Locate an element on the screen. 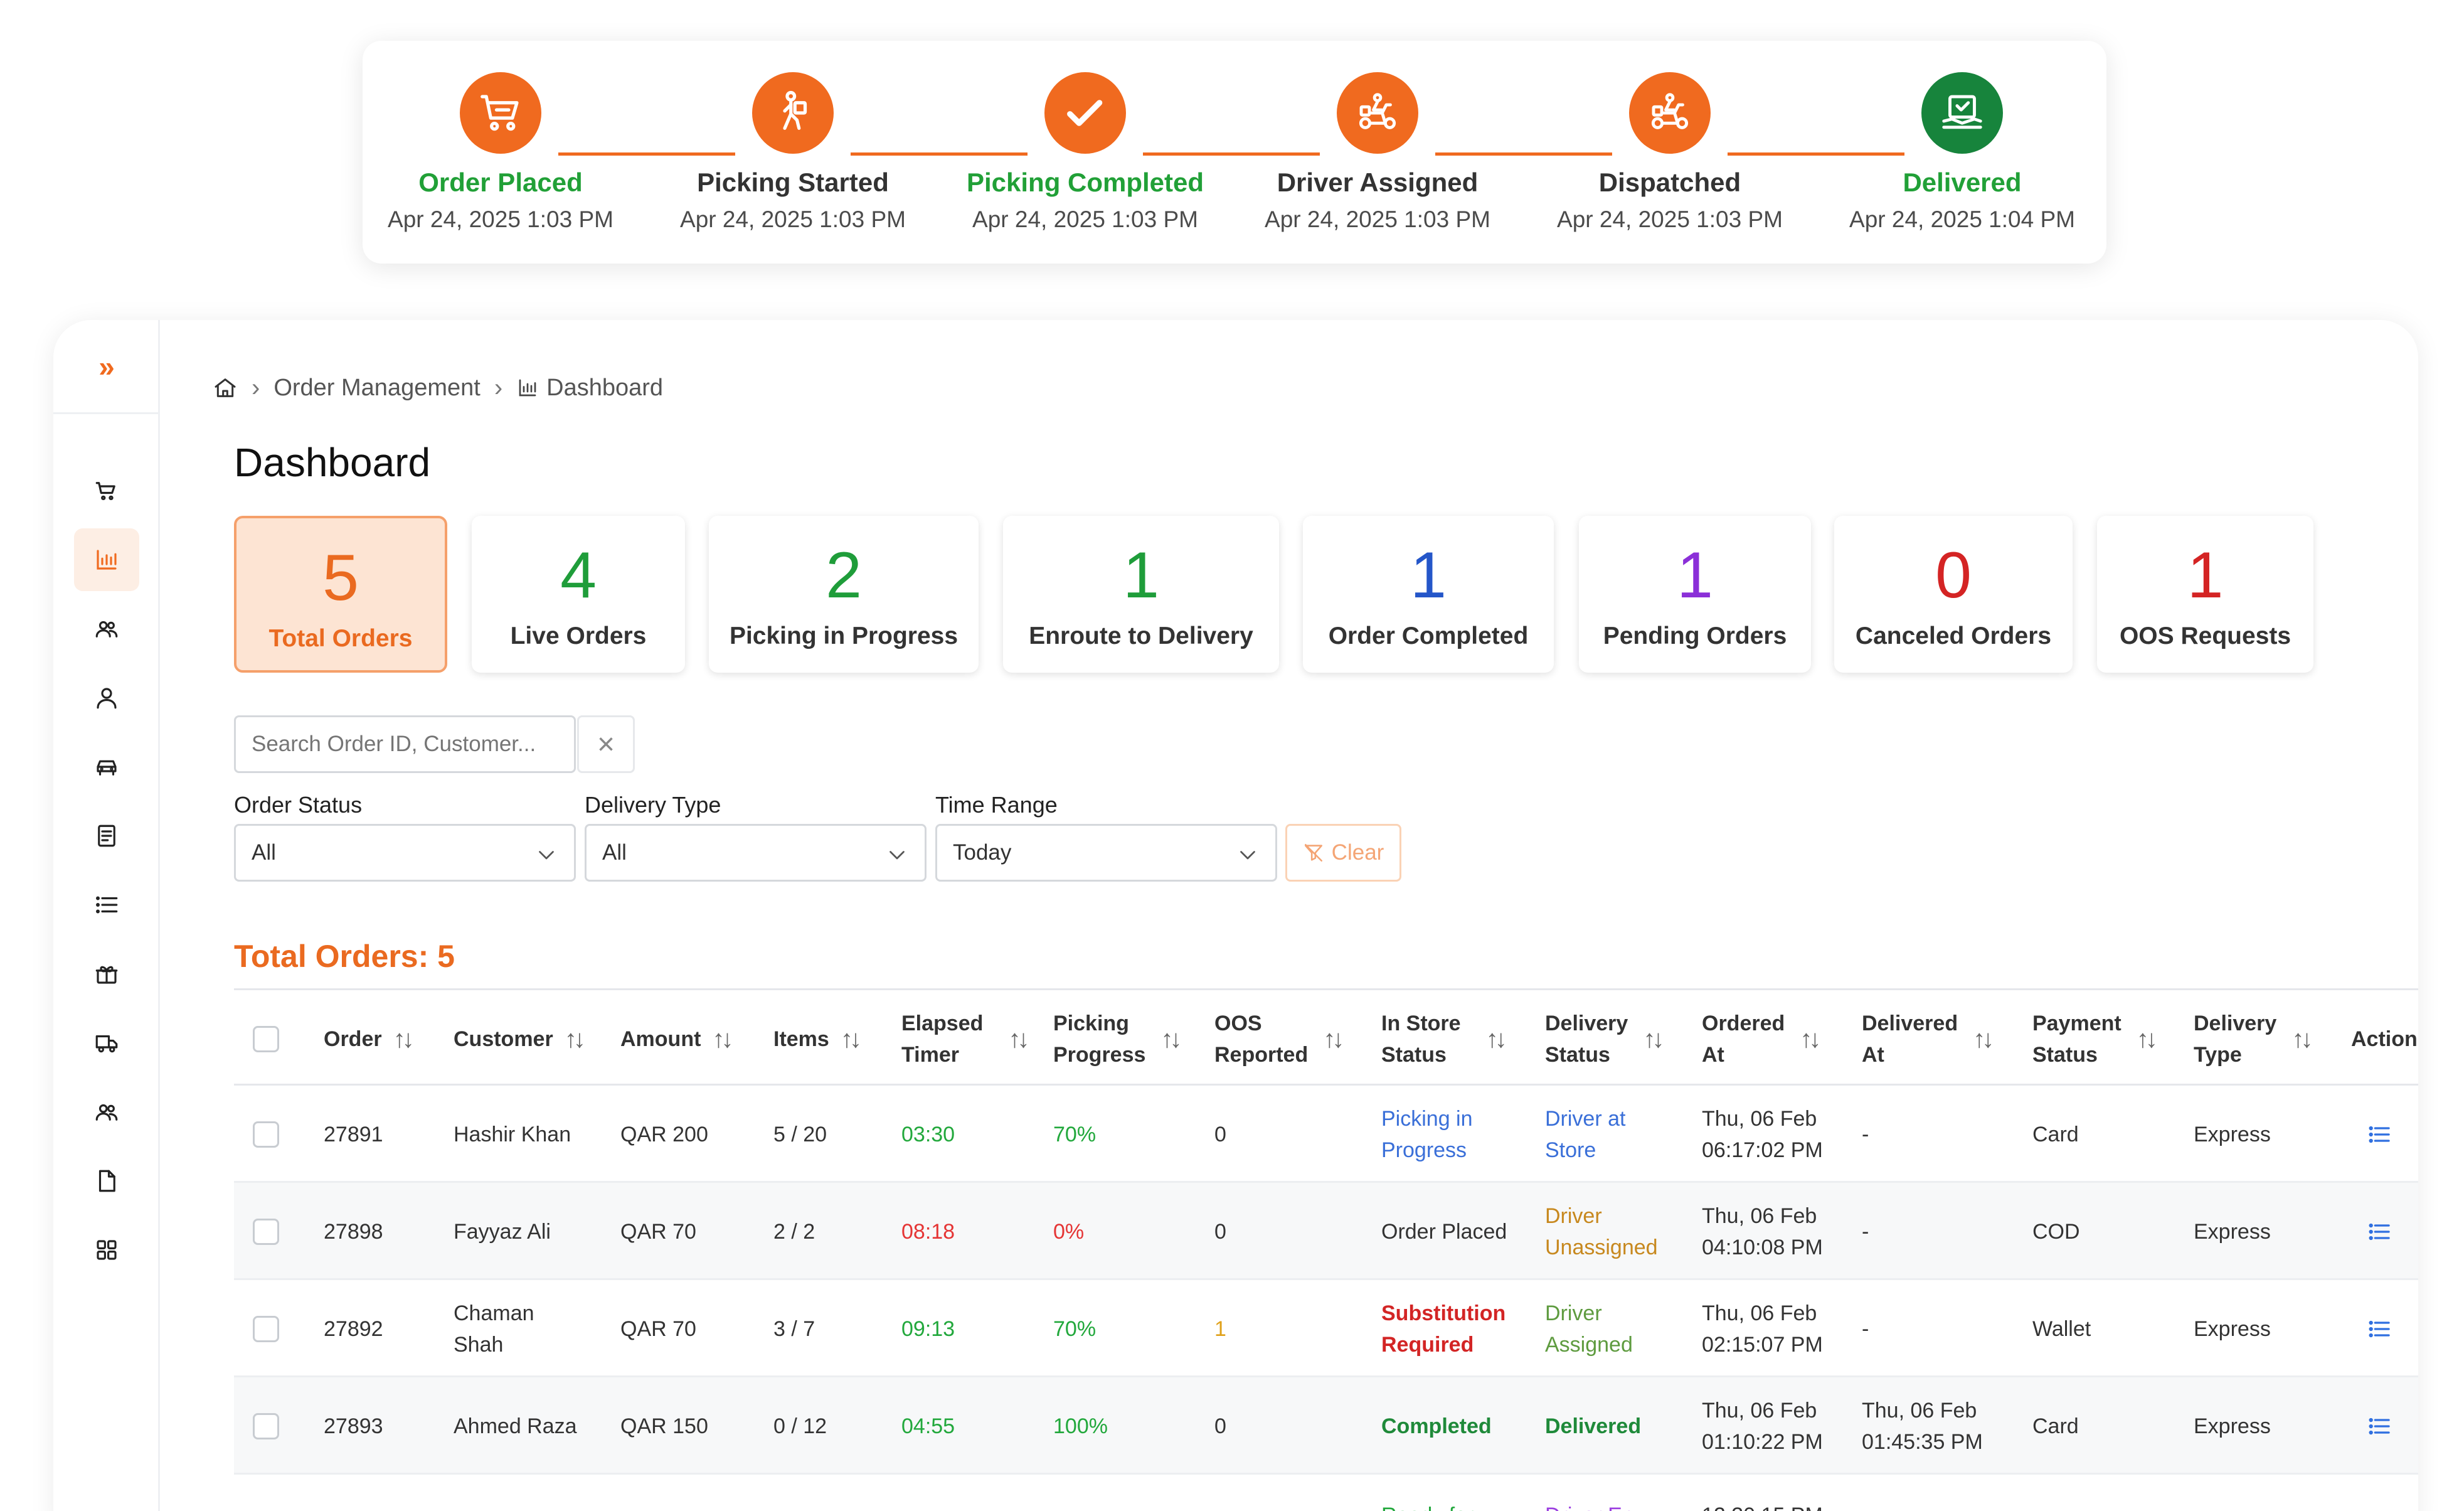 This screenshot has width=2464, height=1511. column-header-customer: Customer ↑↓ is located at coordinates (520, 1038).